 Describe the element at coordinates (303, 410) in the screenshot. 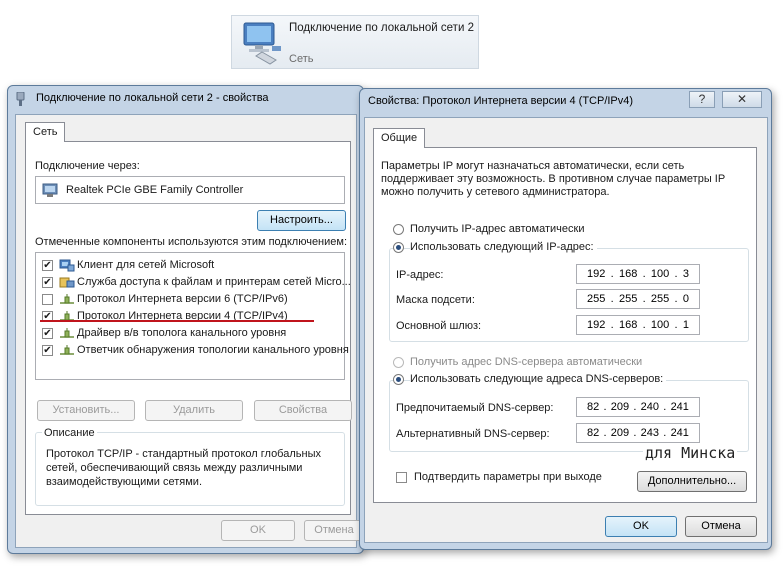

I see `properties-button: Свойства` at that location.